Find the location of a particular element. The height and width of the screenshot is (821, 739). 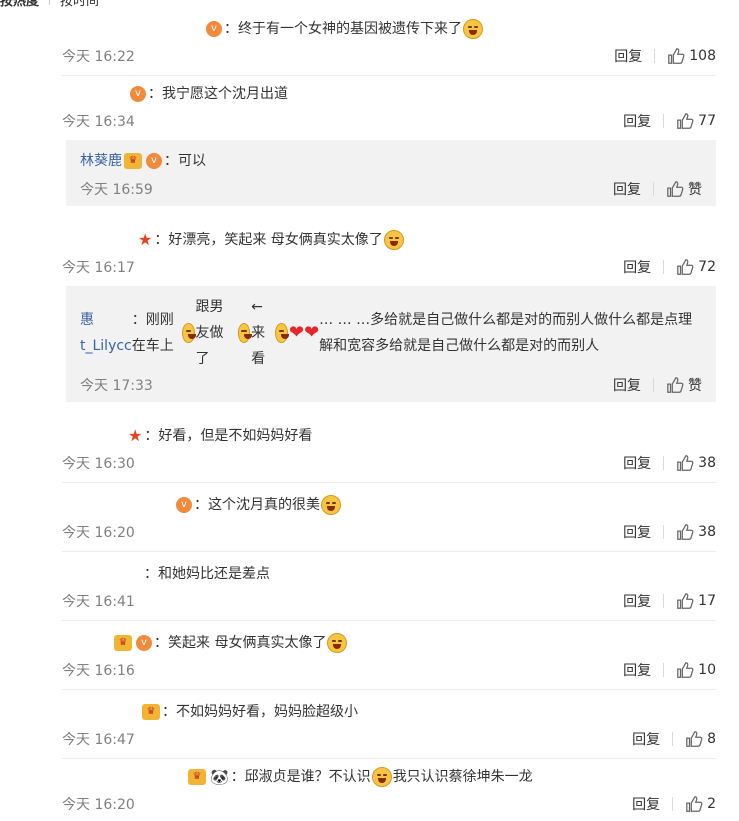

comment-text: ：这个沈月真的很美 is located at coordinates (257, 505).